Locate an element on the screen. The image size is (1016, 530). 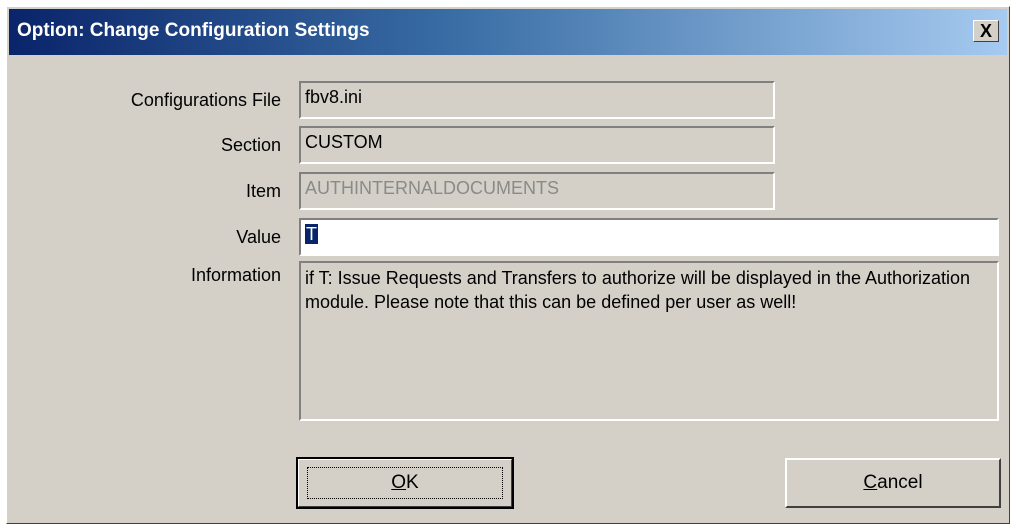
cancel-mnemonic: C is located at coordinates (870, 482).